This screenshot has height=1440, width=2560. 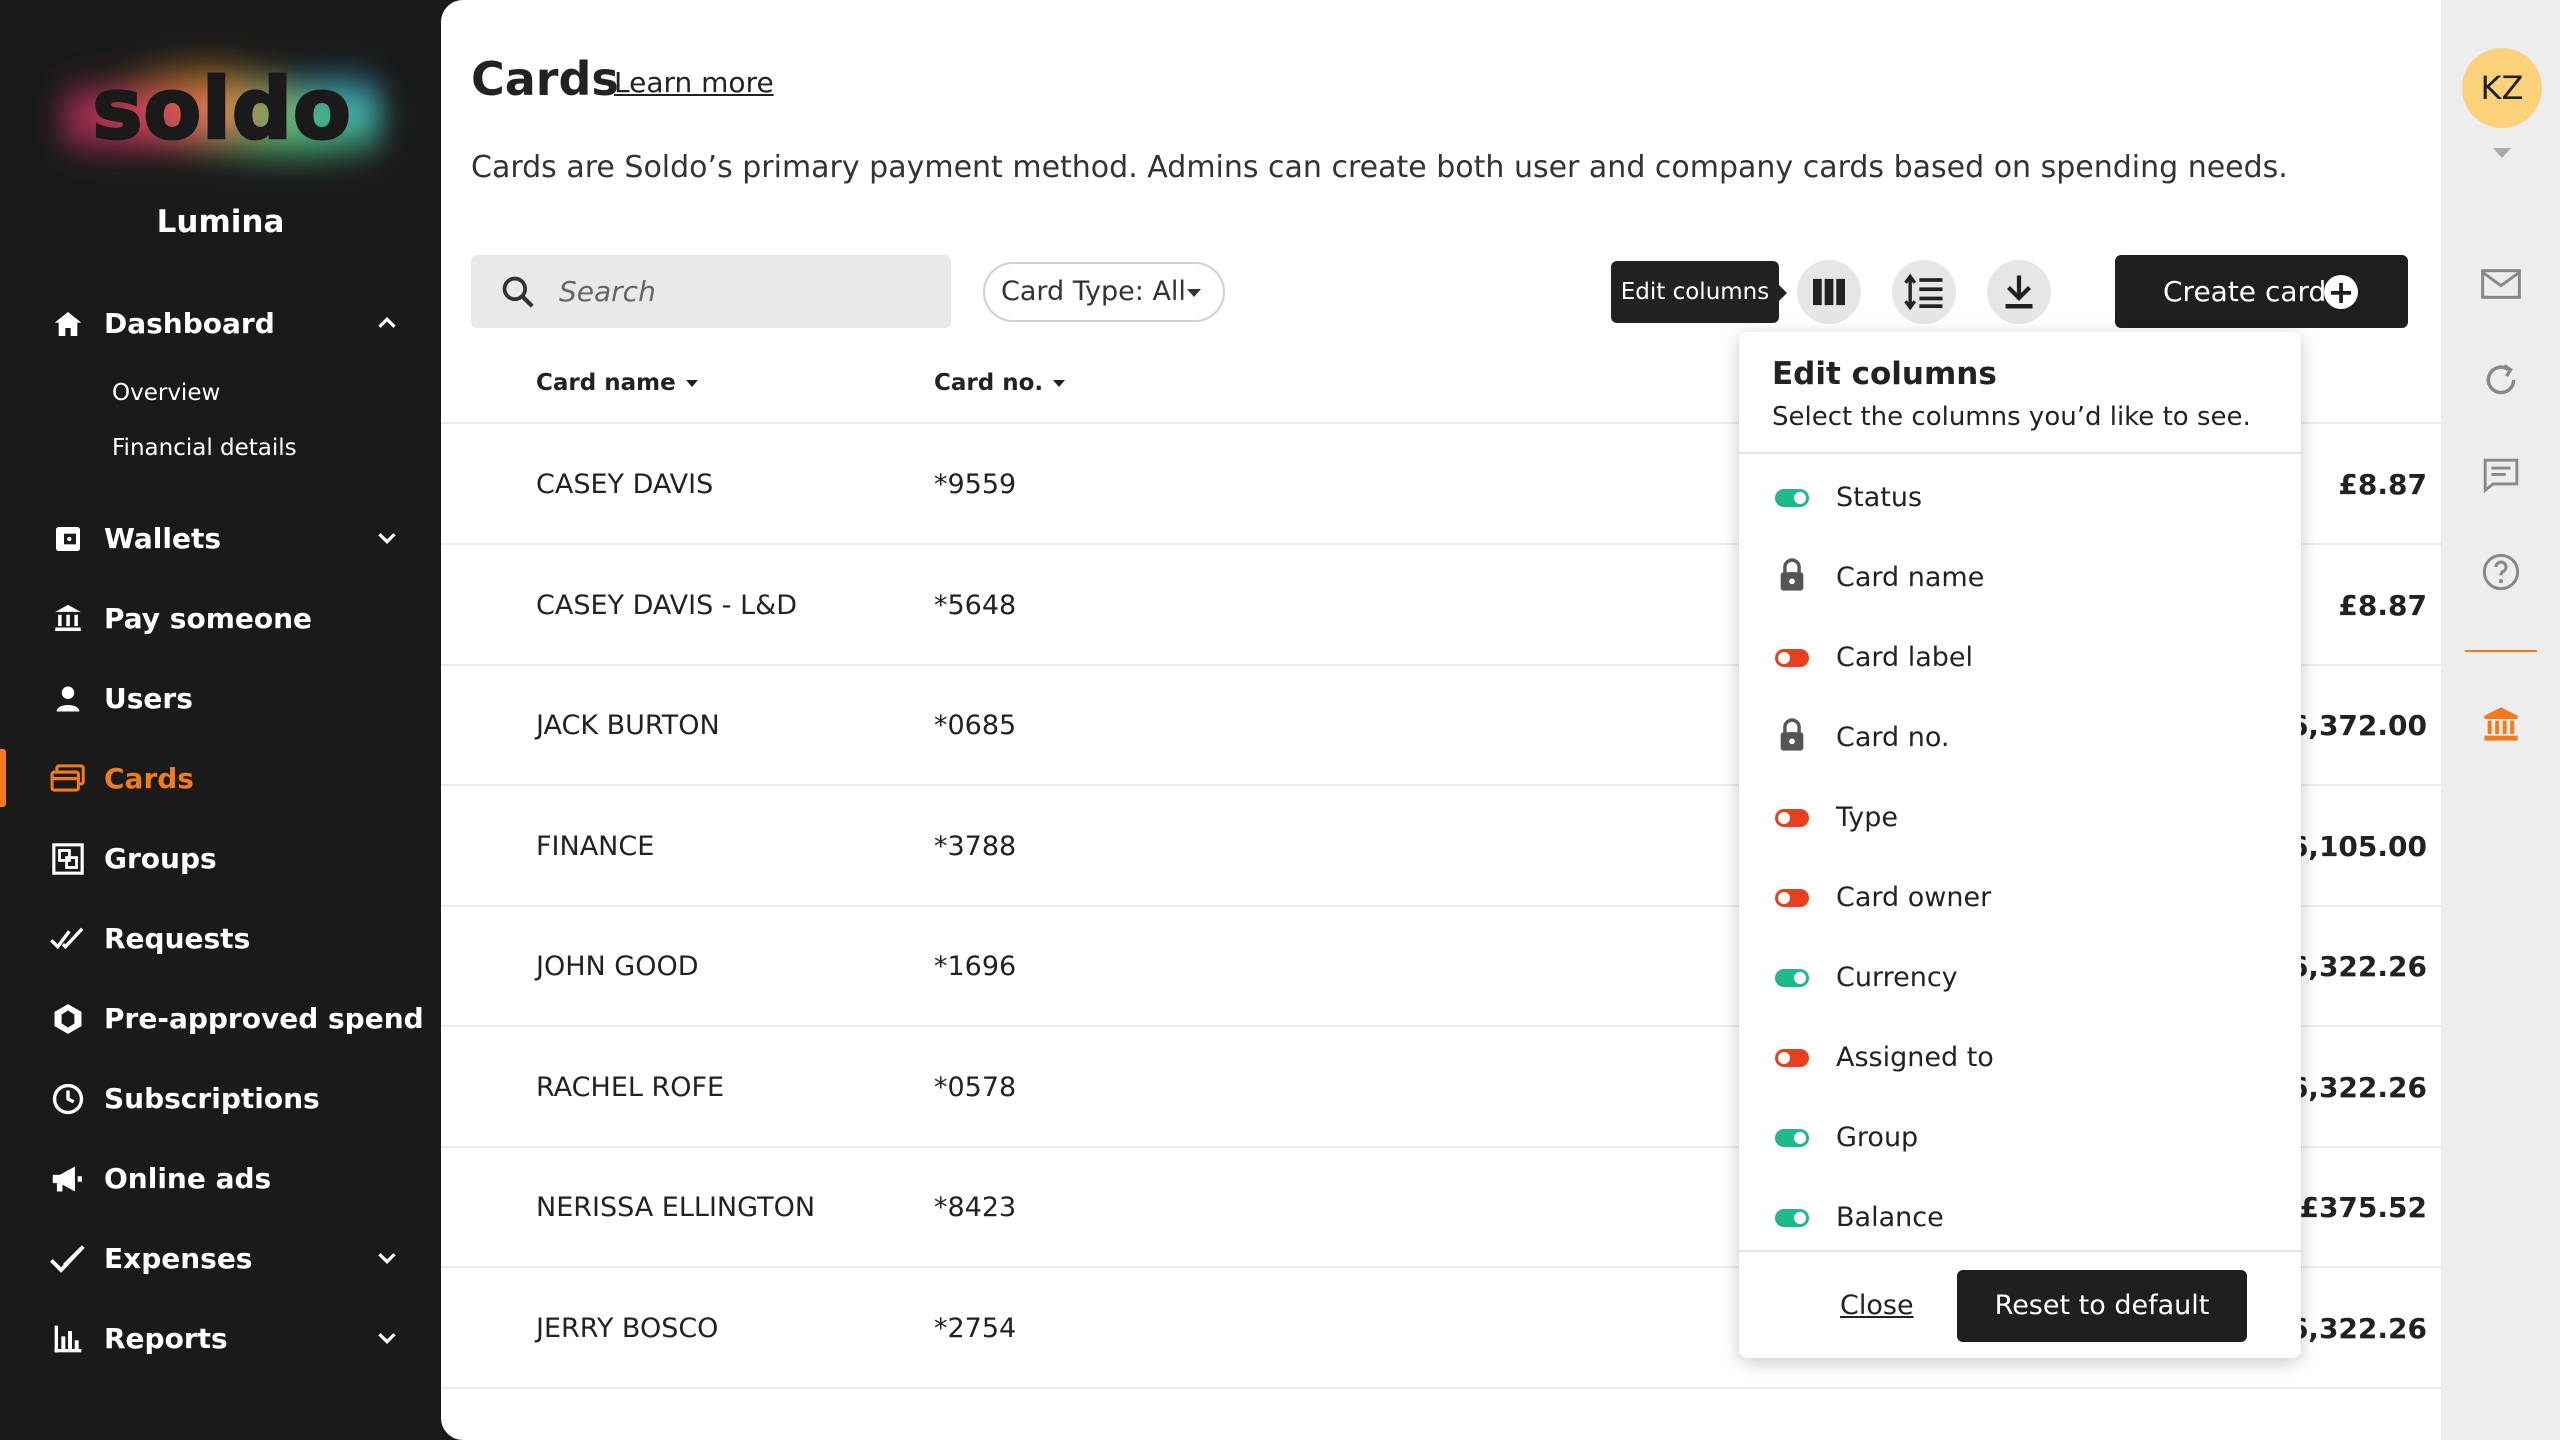 I want to click on learn-more-link: Learn more, so click(x=694, y=82).